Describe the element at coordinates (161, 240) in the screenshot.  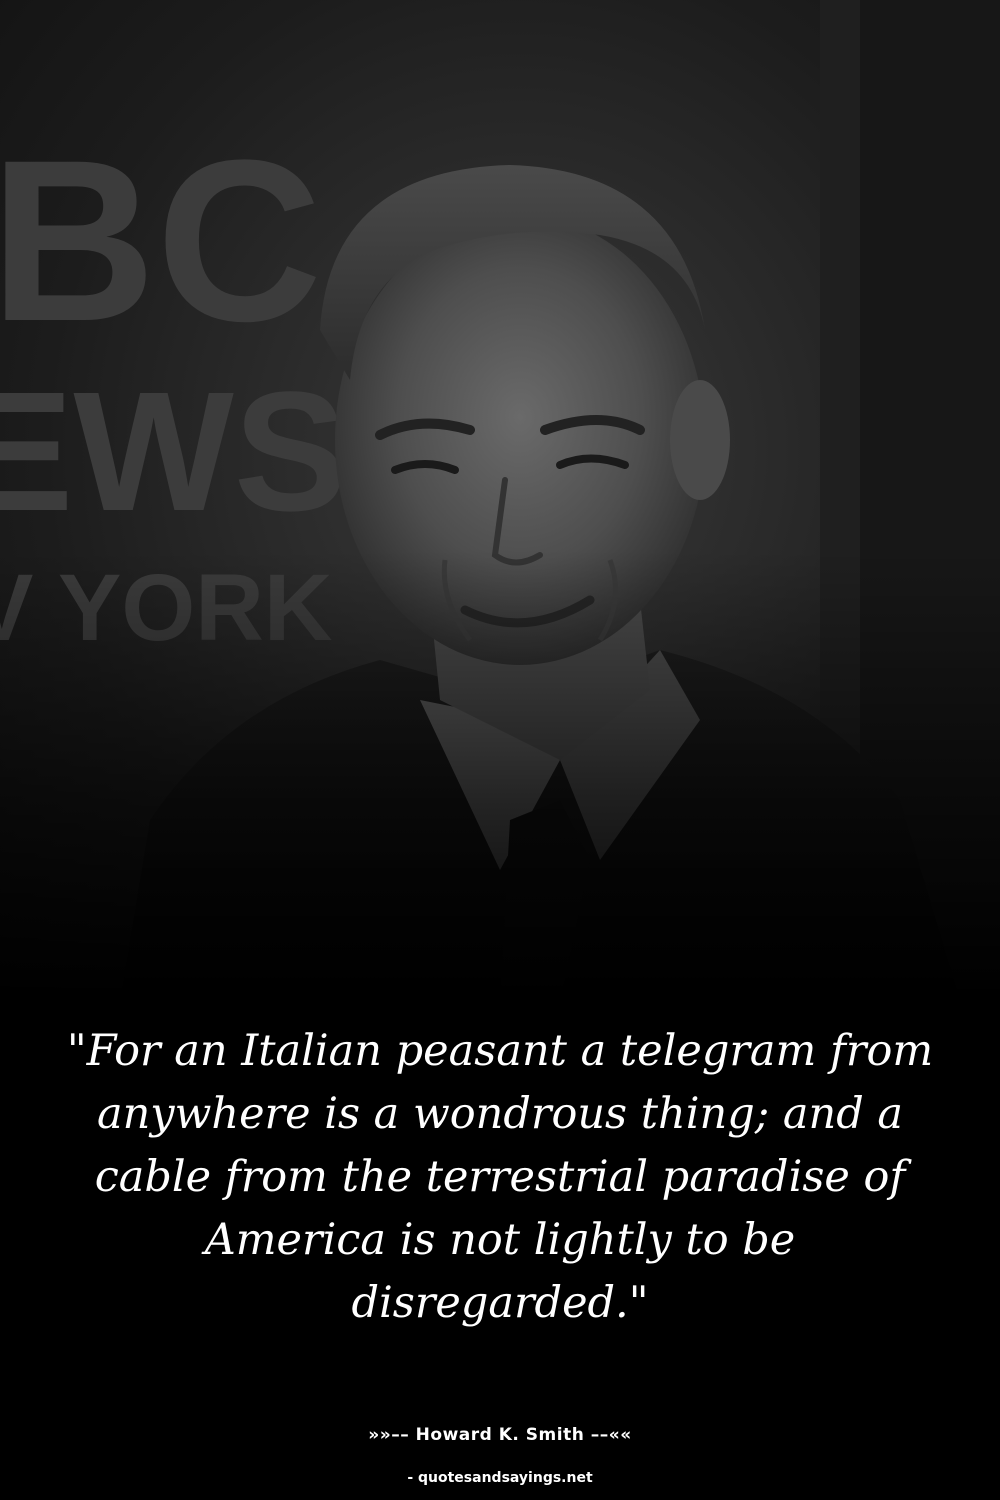
I see `sign-line-1: BC` at that location.